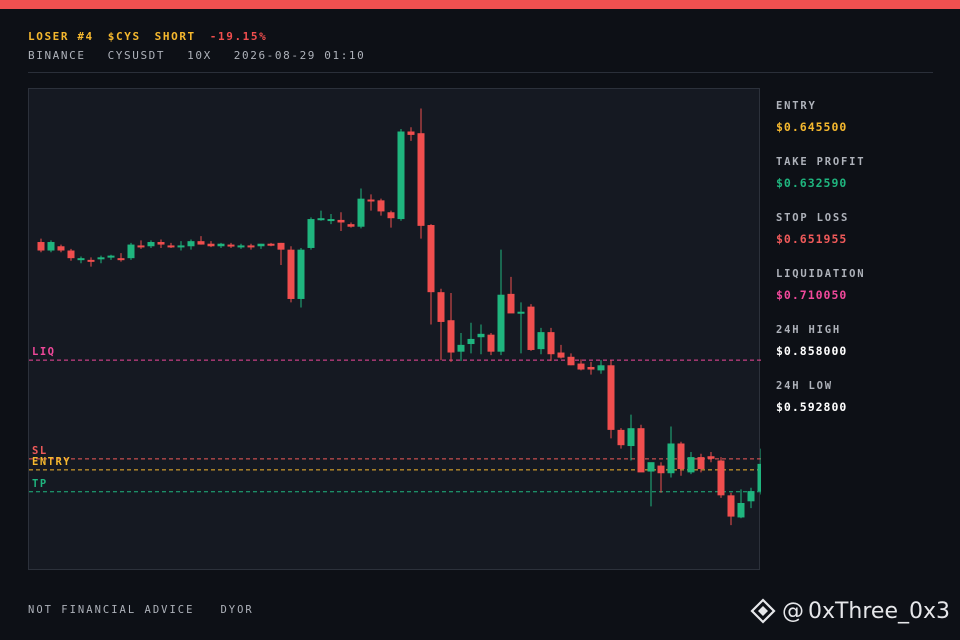  I want to click on stat-label: 24H LOW, so click(804, 386).